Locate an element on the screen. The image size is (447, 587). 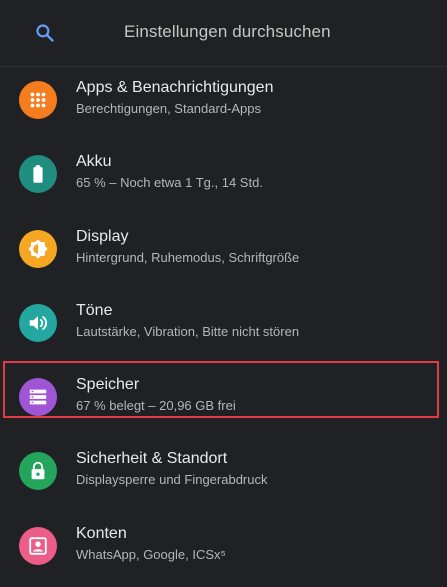
settings-item-title: Display is located at coordinates (102, 236).